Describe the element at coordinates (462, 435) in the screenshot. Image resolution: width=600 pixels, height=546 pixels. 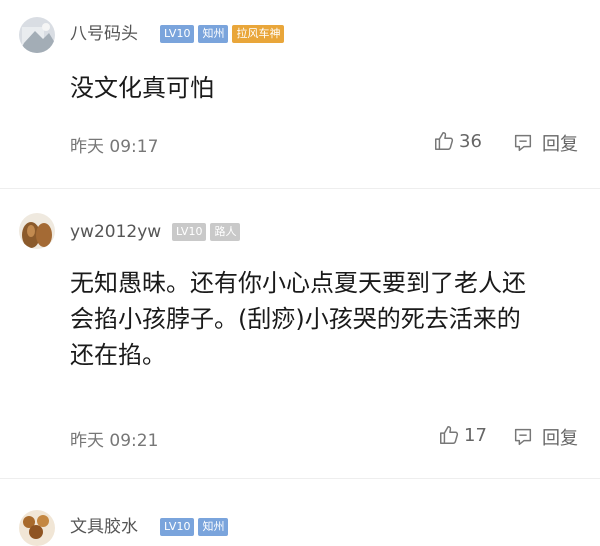
I see `like-button: 17` at that location.